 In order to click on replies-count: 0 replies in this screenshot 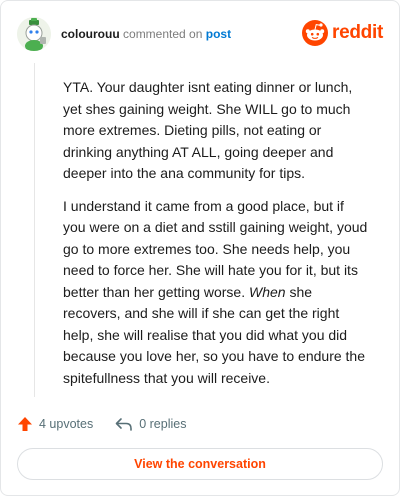, I will do `click(163, 424)`.